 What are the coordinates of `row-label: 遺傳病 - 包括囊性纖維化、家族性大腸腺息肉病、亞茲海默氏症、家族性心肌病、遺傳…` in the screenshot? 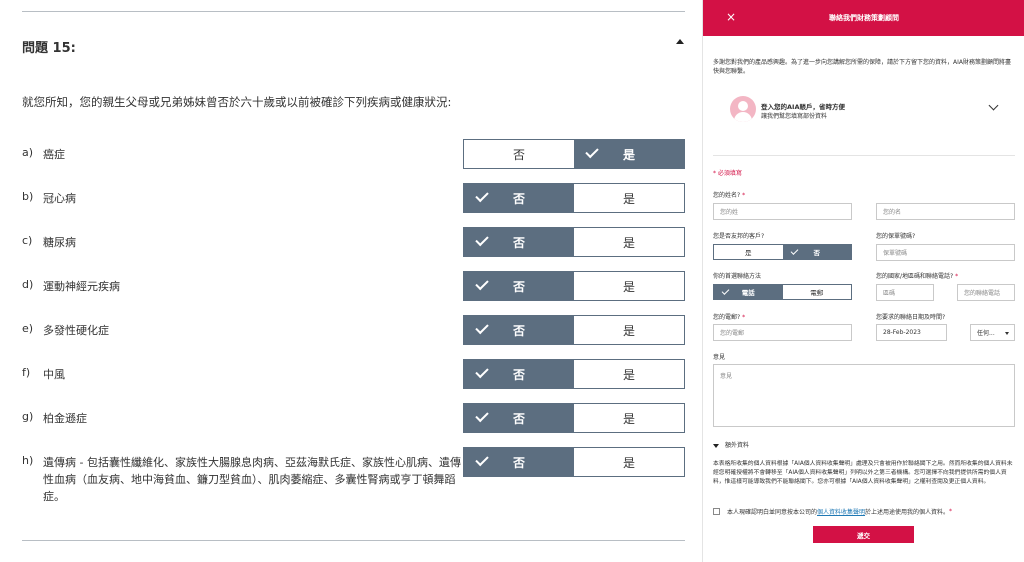 It's located at (252, 479).